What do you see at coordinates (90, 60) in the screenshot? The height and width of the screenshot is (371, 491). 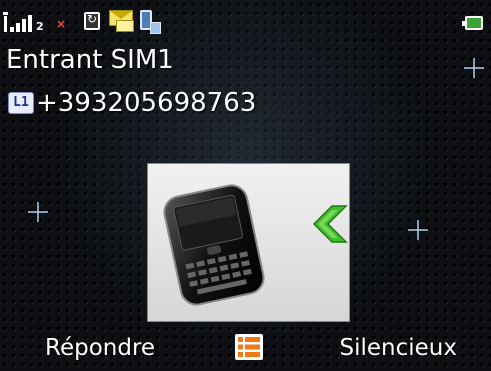 I see `call-status-title: Entrant SIM1` at bounding box center [90, 60].